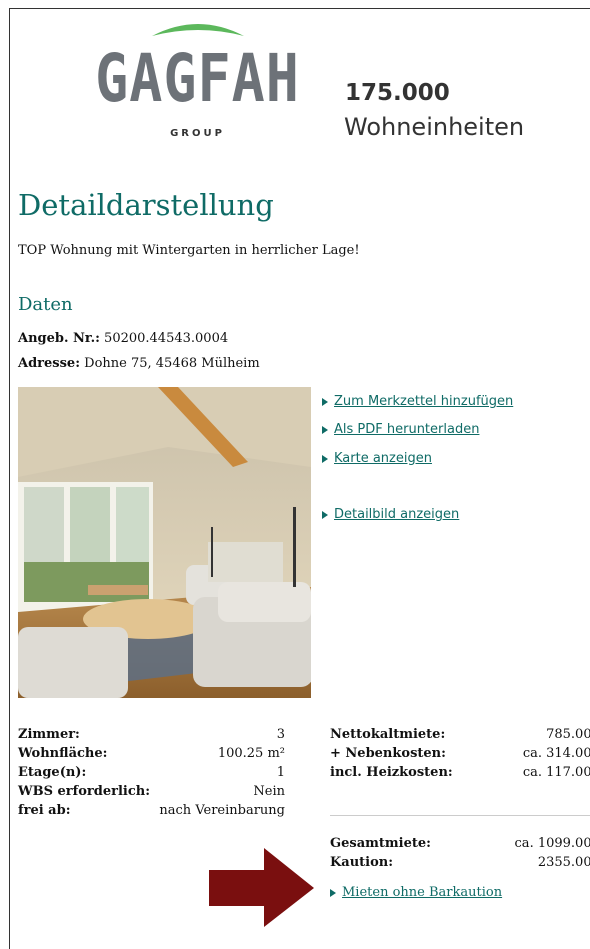 This screenshot has width=590, height=949. Describe the element at coordinates (556, 772) in the screenshot. I see `cost-value: ca. 117.00 €` at that location.